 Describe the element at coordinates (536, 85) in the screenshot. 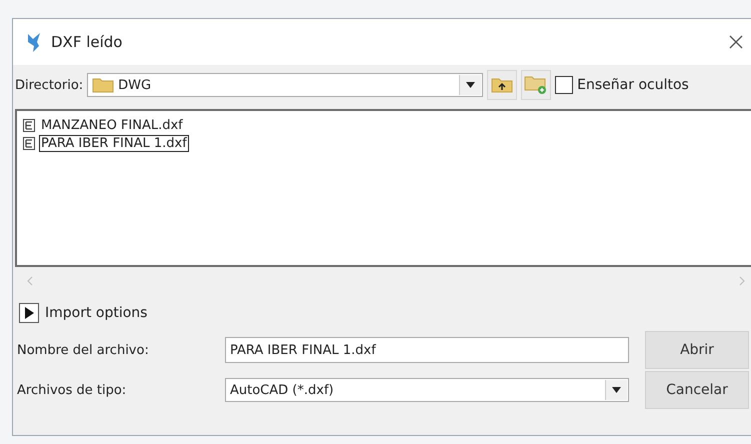

I see `new-folder-icon` at that location.